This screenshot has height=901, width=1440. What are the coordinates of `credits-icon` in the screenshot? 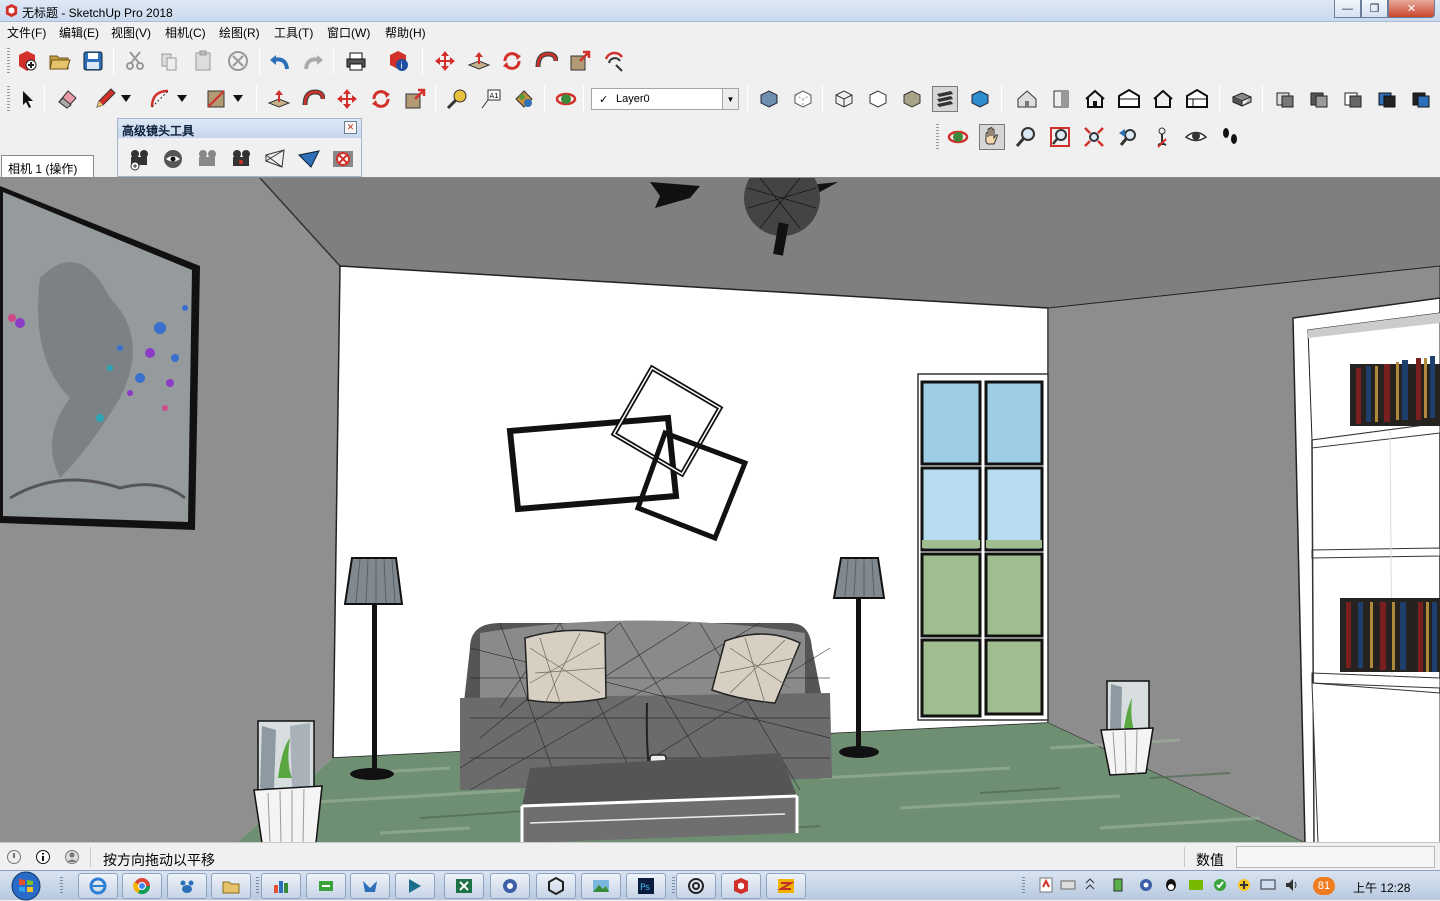 It's located at (43, 857).